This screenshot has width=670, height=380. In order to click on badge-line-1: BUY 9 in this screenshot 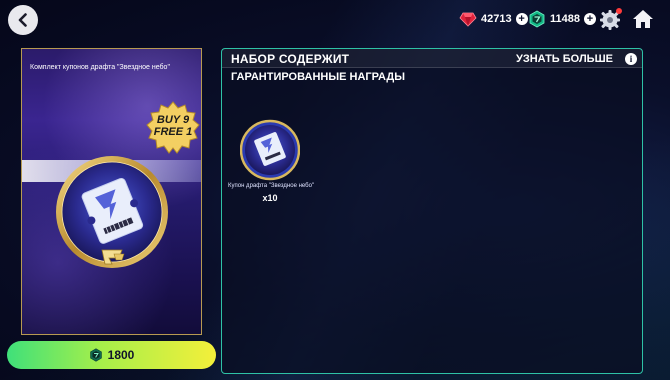, I will do `click(173, 120)`.